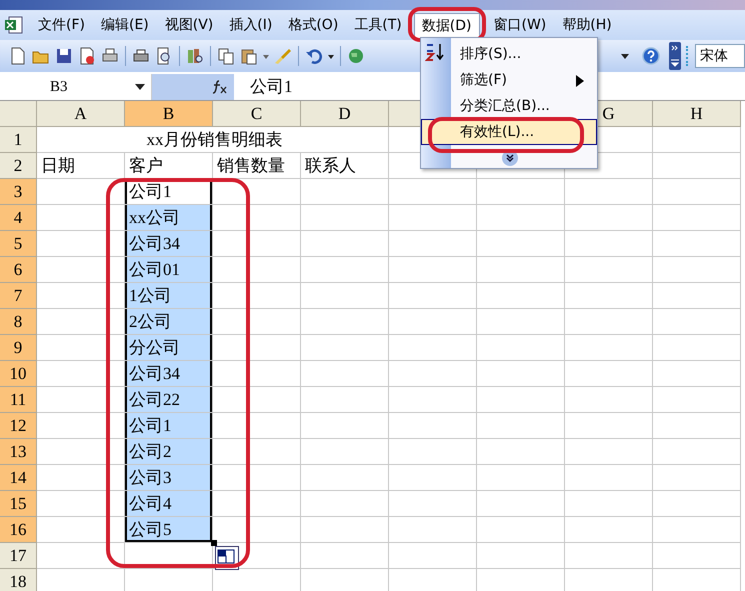 The height and width of the screenshot is (591, 745). Describe the element at coordinates (169, 218) in the screenshot. I see `table-cell: xx公司` at that location.